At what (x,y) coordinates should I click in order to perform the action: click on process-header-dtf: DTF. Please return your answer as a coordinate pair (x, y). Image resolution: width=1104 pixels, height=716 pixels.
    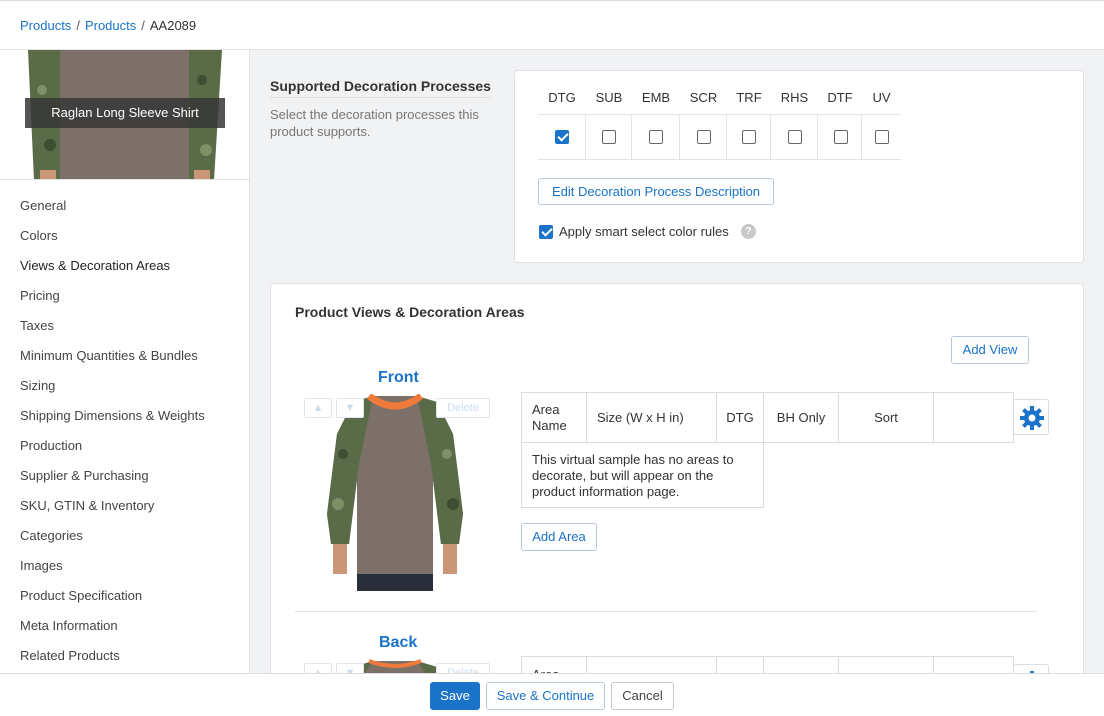
    Looking at the image, I should click on (840, 97).